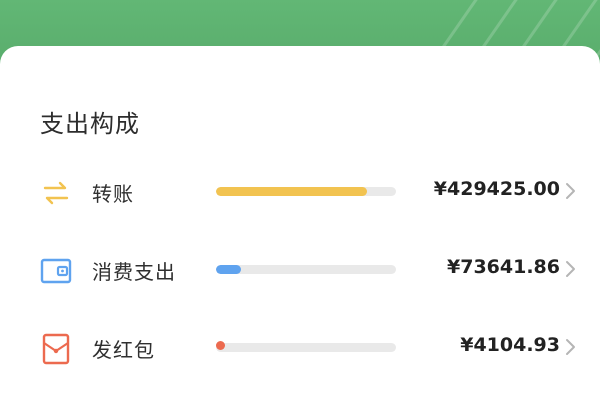 The image size is (600, 400). What do you see at coordinates (220, 345) in the screenshot?
I see `progress-dot` at bounding box center [220, 345].